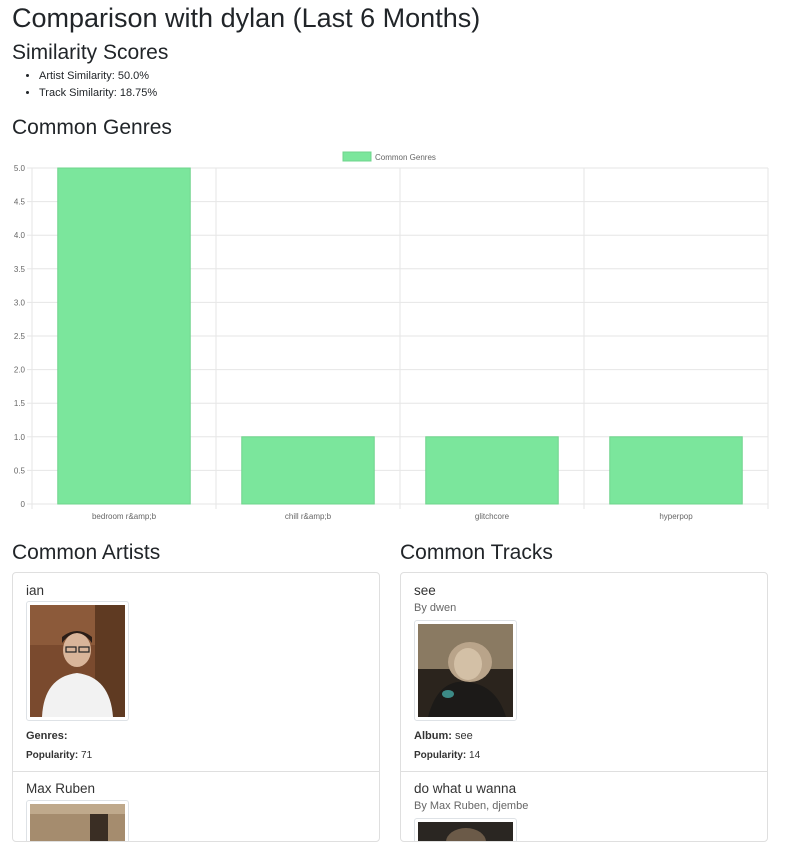 The image size is (800, 842). Describe the element at coordinates (20, 202) in the screenshot. I see `y-tick-label: 4.5` at that location.